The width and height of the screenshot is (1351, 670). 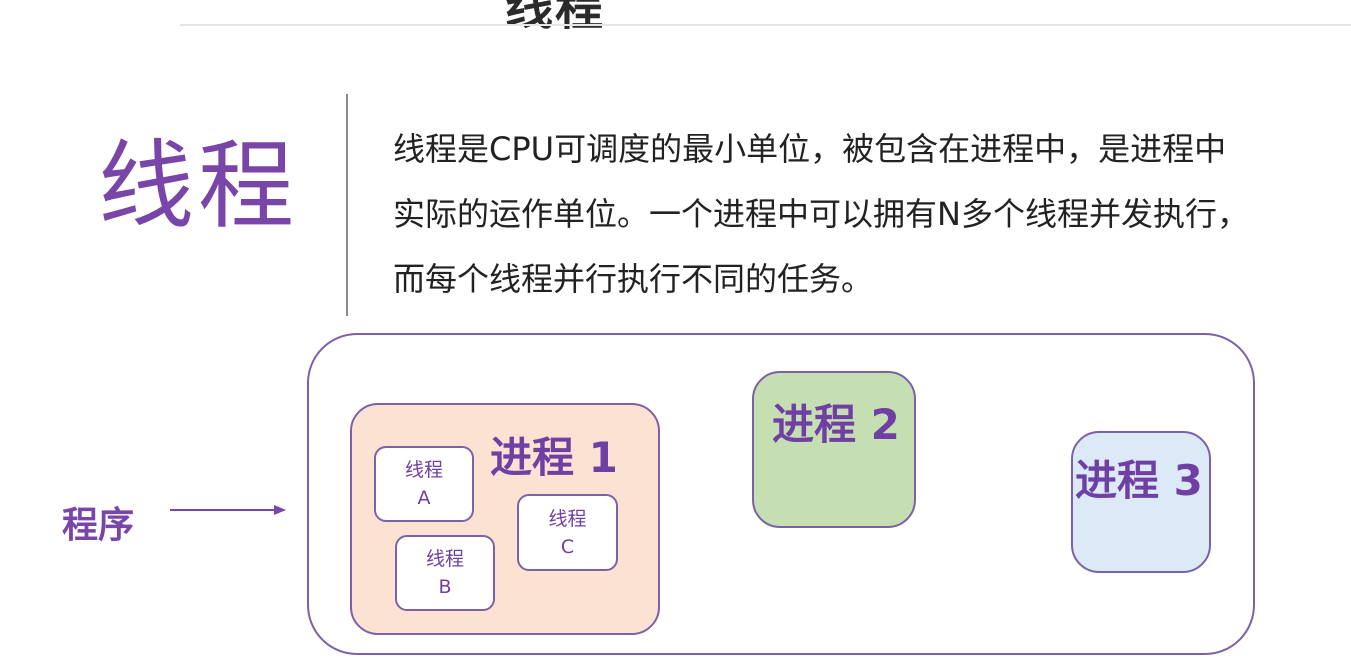 I want to click on description-line-3: 而每个线程并行执行不同的任务。, so click(x=633, y=279).